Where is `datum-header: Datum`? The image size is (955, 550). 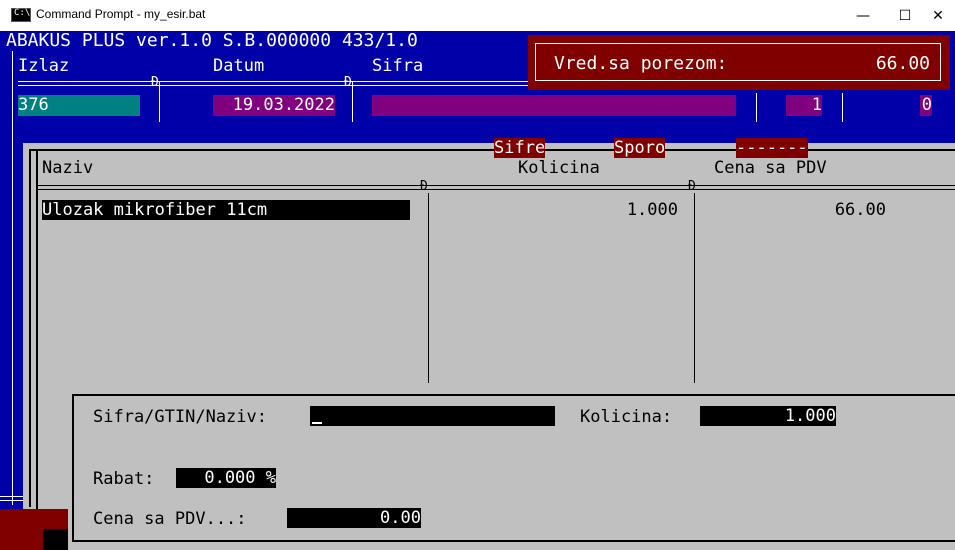
datum-header: Datum is located at coordinates (239, 66).